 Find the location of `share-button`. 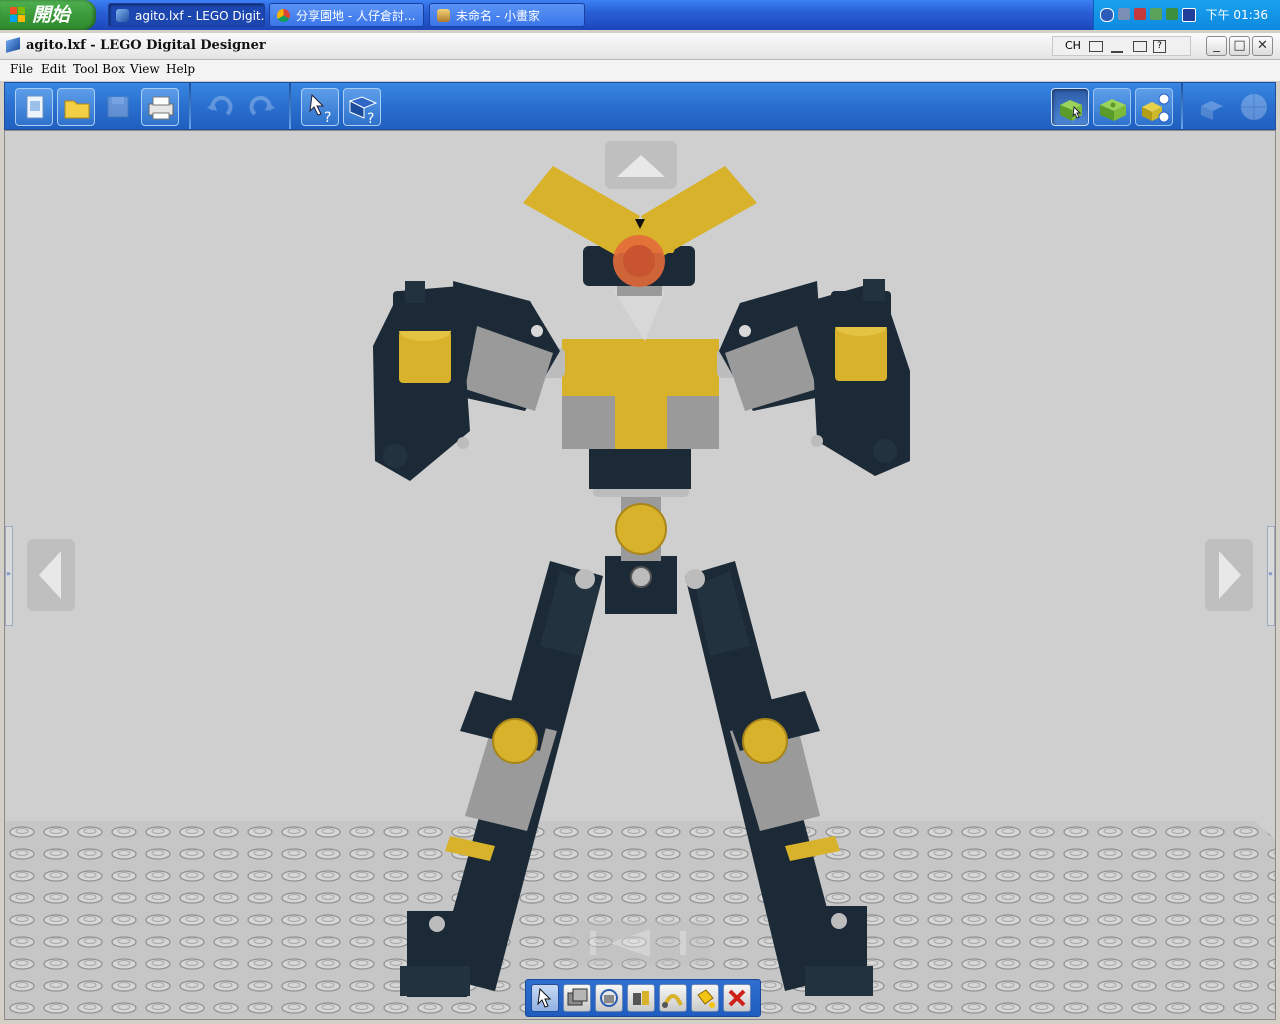

share-button is located at coordinates (1212, 107).